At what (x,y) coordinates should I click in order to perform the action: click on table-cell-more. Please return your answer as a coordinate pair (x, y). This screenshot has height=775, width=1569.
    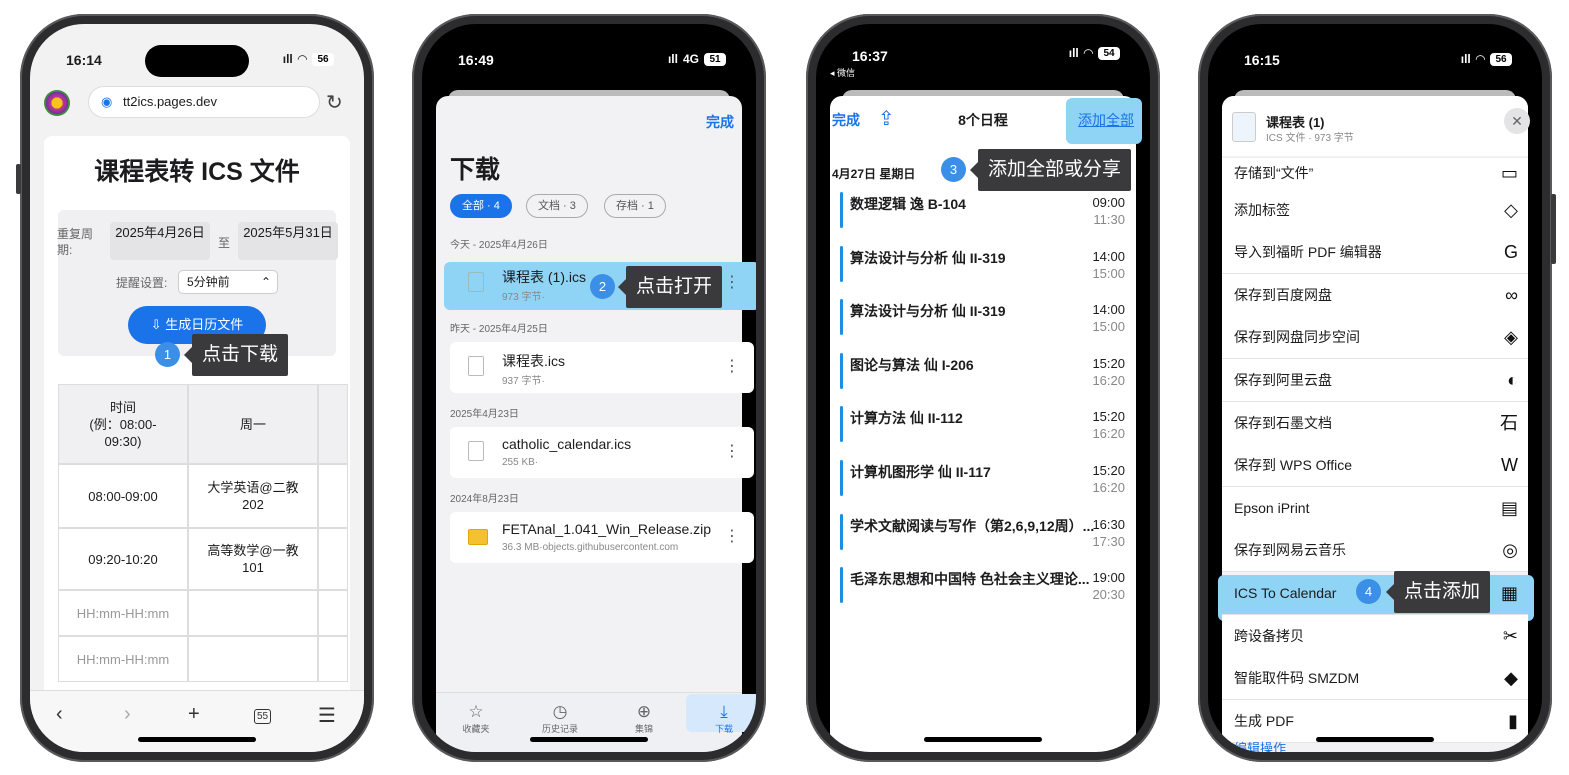
    Looking at the image, I should click on (333, 659).